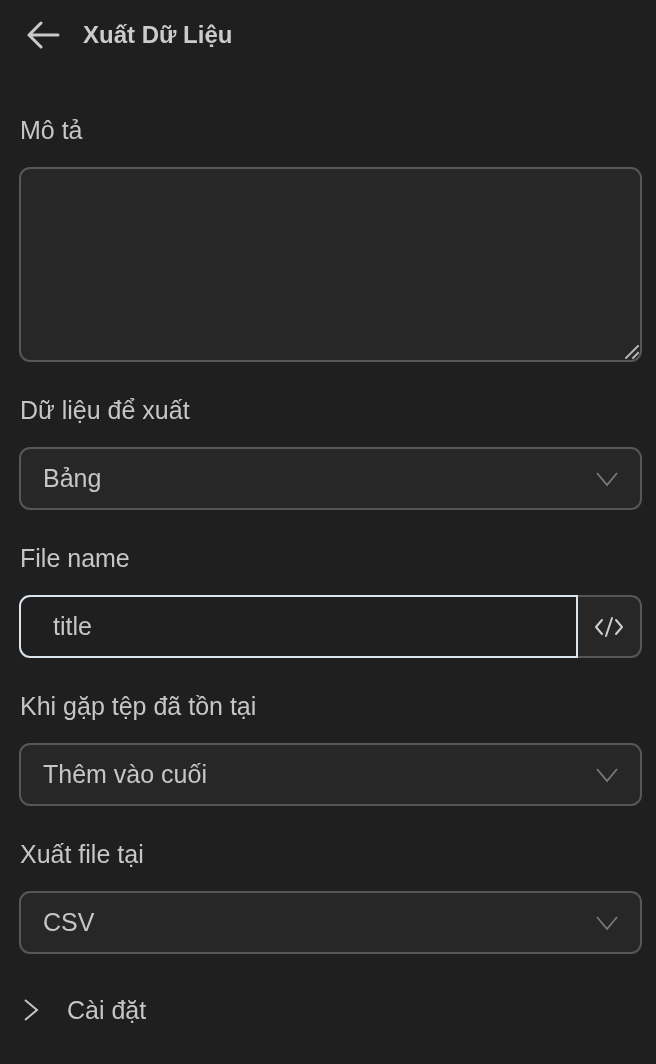  I want to click on code-icon, so click(609, 626).